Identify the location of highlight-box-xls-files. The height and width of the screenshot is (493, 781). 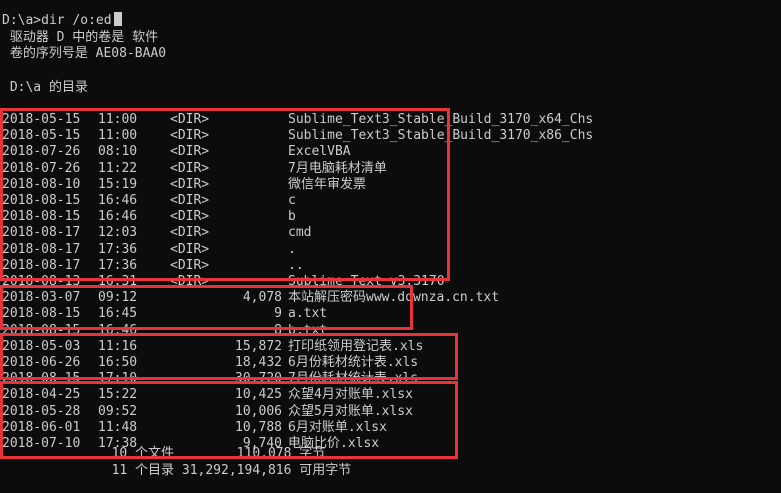
(229, 356).